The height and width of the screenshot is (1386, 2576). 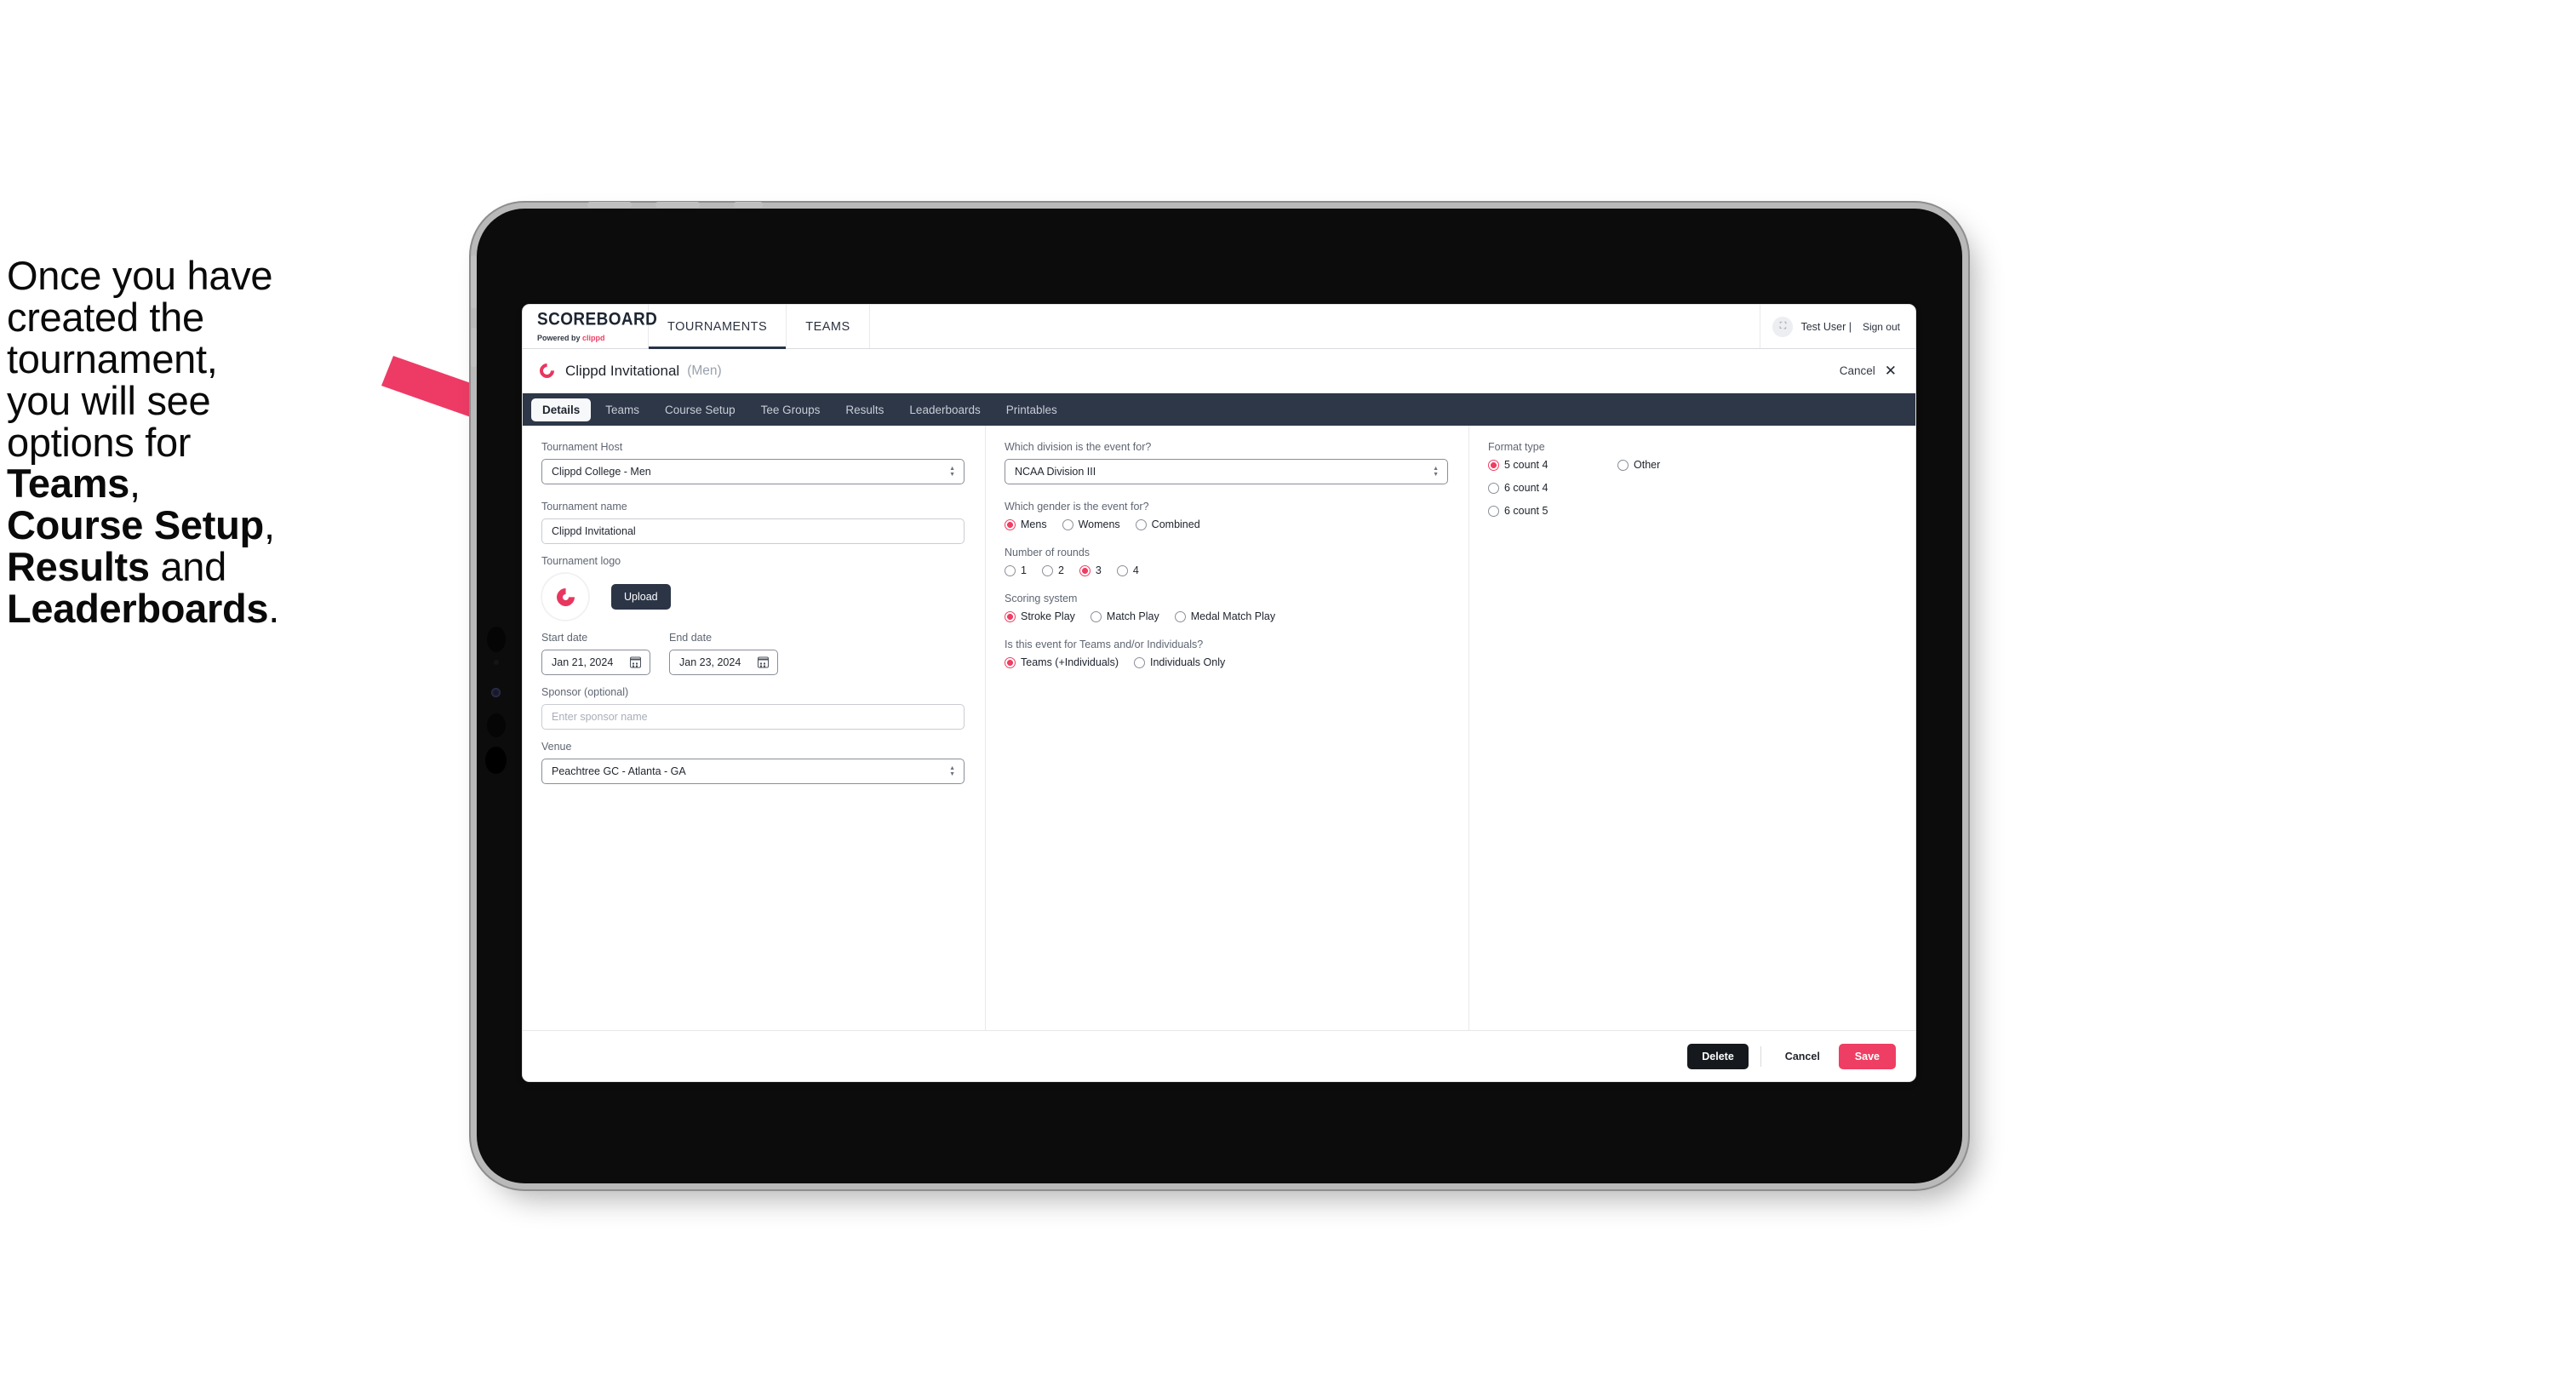 I want to click on close-icon: ✕, so click(x=1891, y=371).